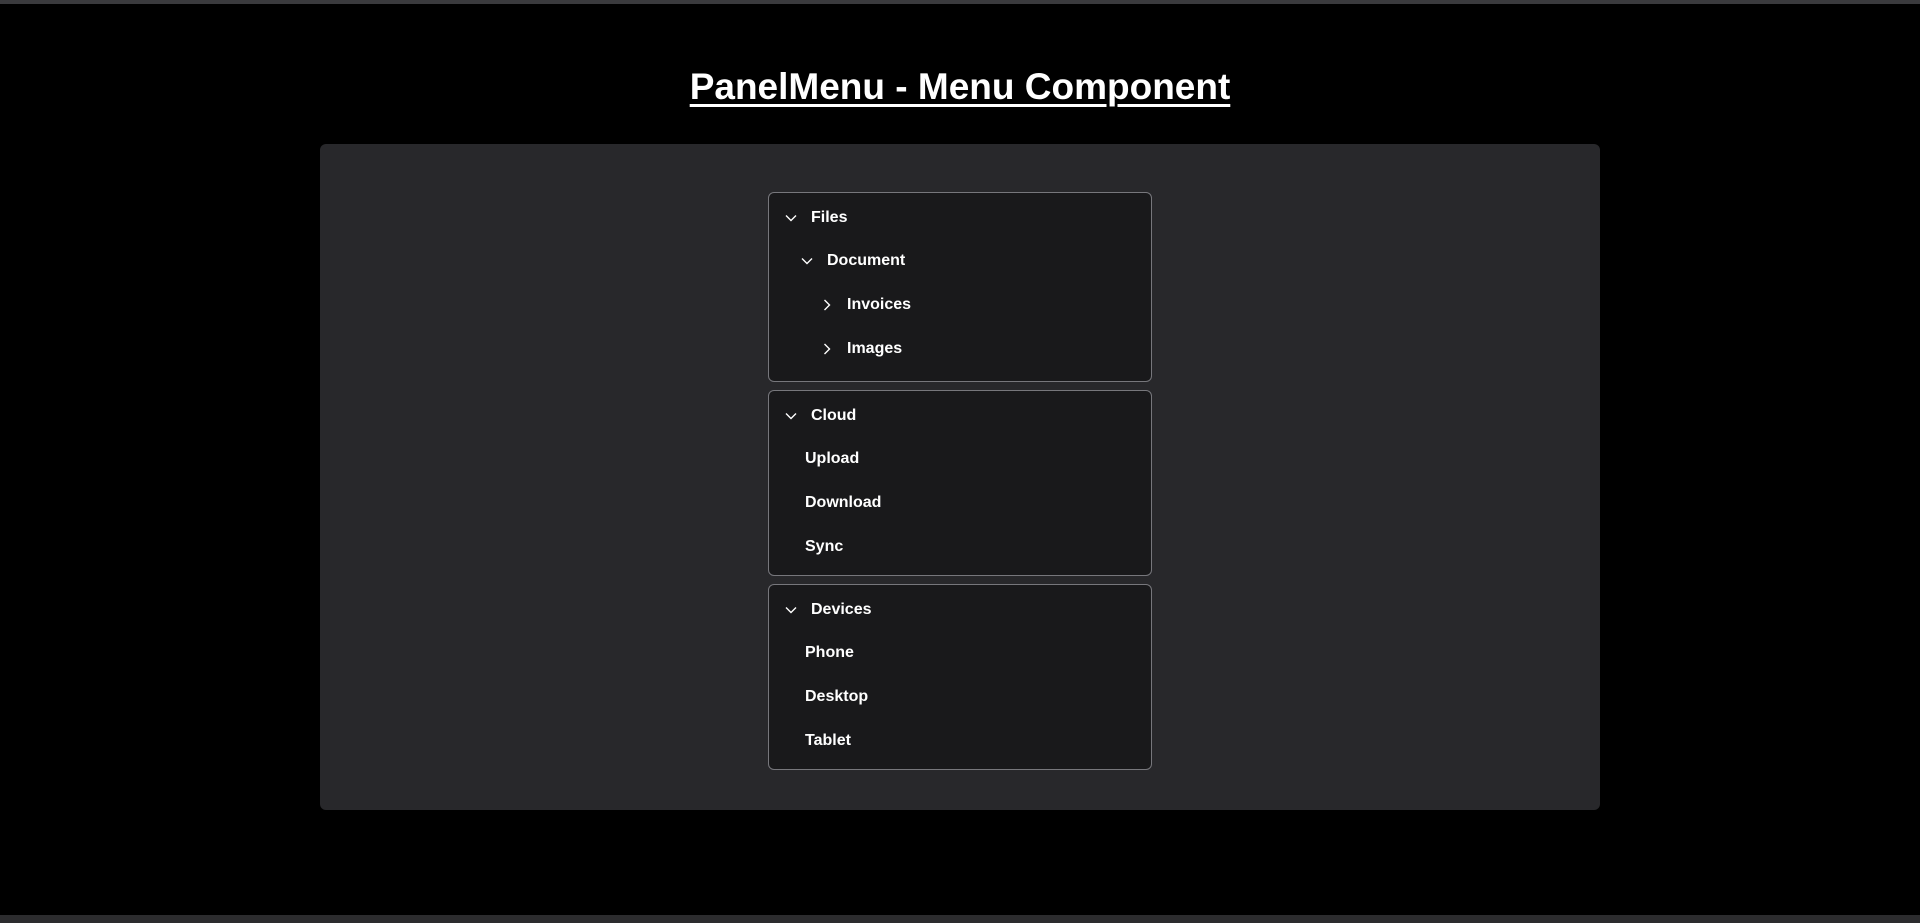 The image size is (1920, 923). What do you see at coordinates (828, 740) in the screenshot?
I see `menu-item-label: Tablet` at bounding box center [828, 740].